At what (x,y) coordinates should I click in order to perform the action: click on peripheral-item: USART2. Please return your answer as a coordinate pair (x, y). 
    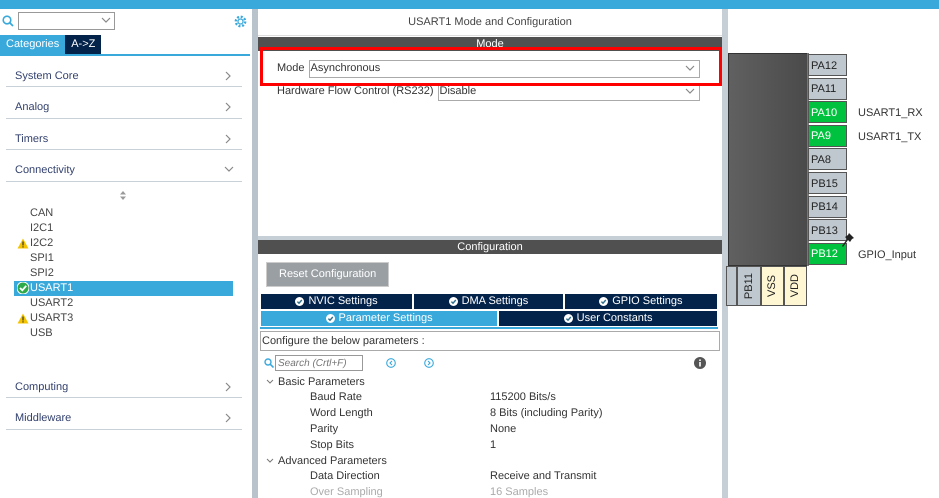
    Looking at the image, I should click on (123, 303).